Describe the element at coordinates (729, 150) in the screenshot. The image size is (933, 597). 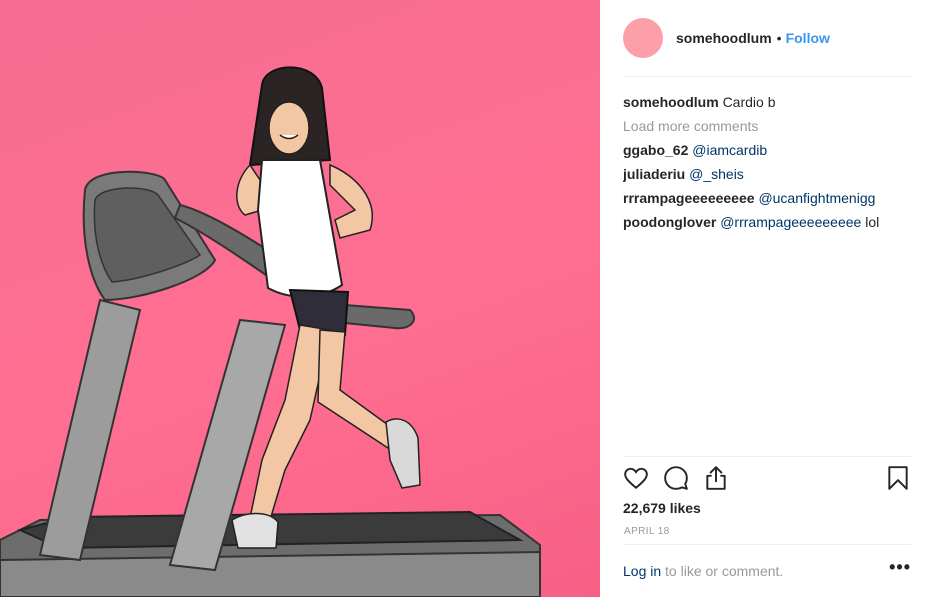
I see `comment-mention: @iamcardib` at that location.